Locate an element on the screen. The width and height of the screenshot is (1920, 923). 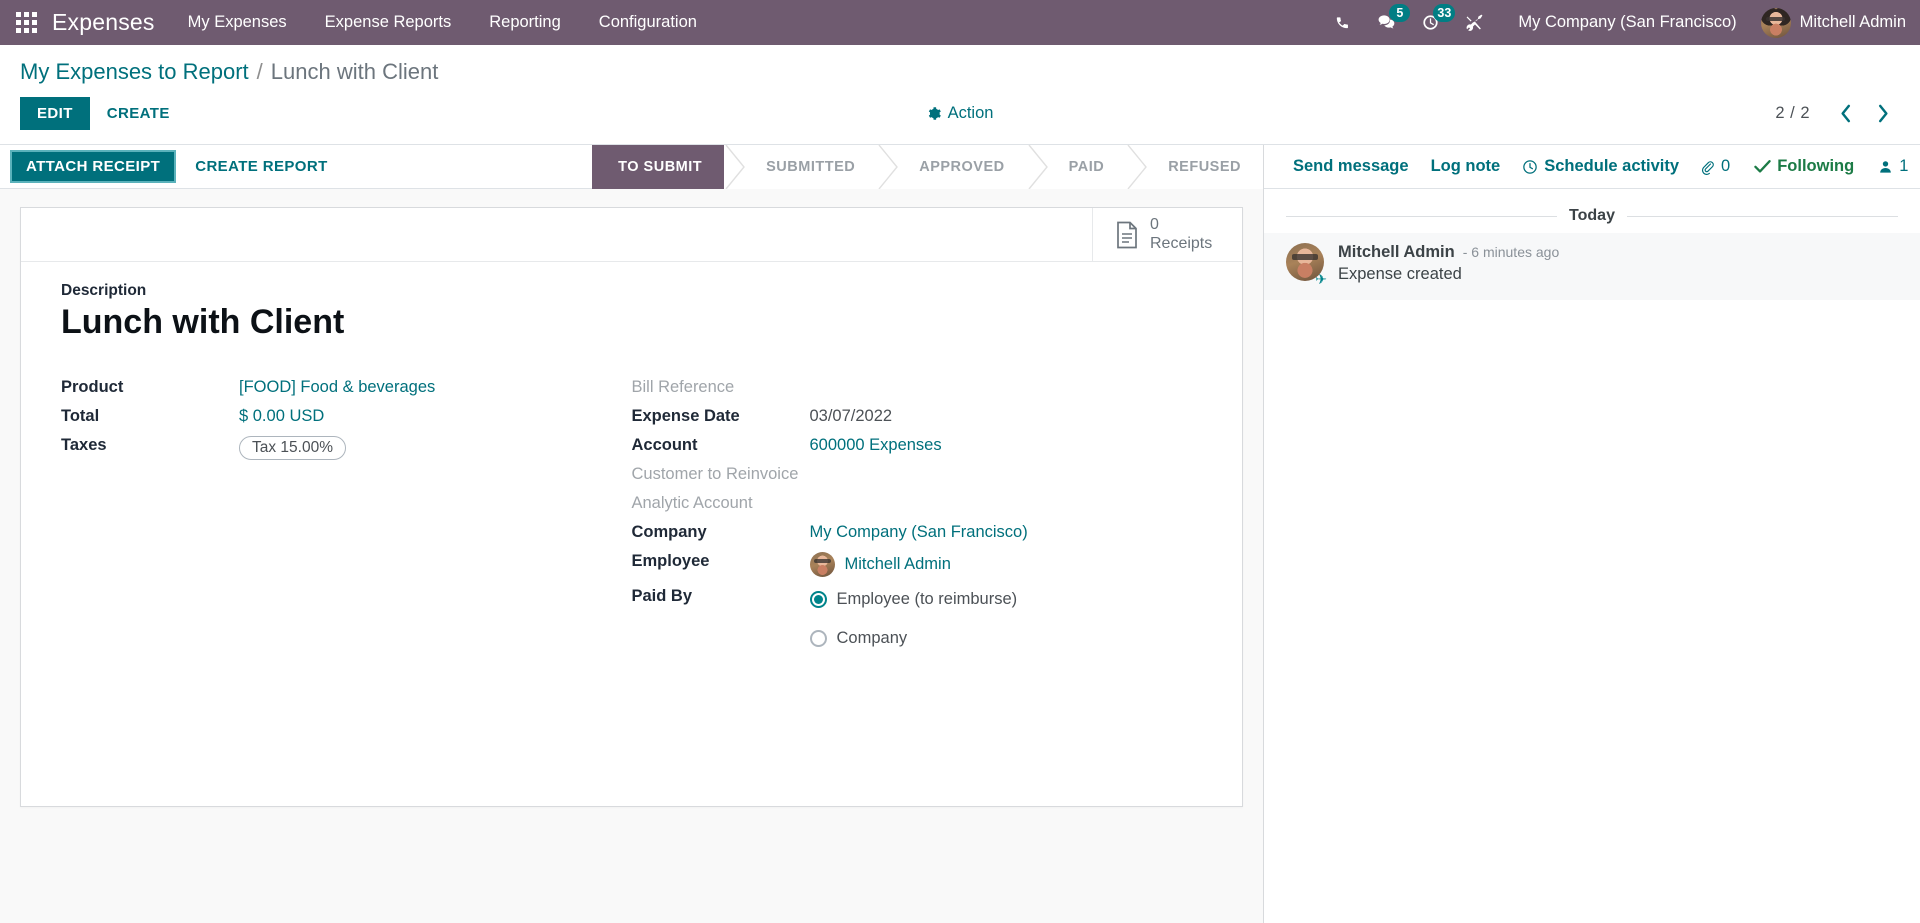
action-menu-label: Action is located at coordinates (970, 113).